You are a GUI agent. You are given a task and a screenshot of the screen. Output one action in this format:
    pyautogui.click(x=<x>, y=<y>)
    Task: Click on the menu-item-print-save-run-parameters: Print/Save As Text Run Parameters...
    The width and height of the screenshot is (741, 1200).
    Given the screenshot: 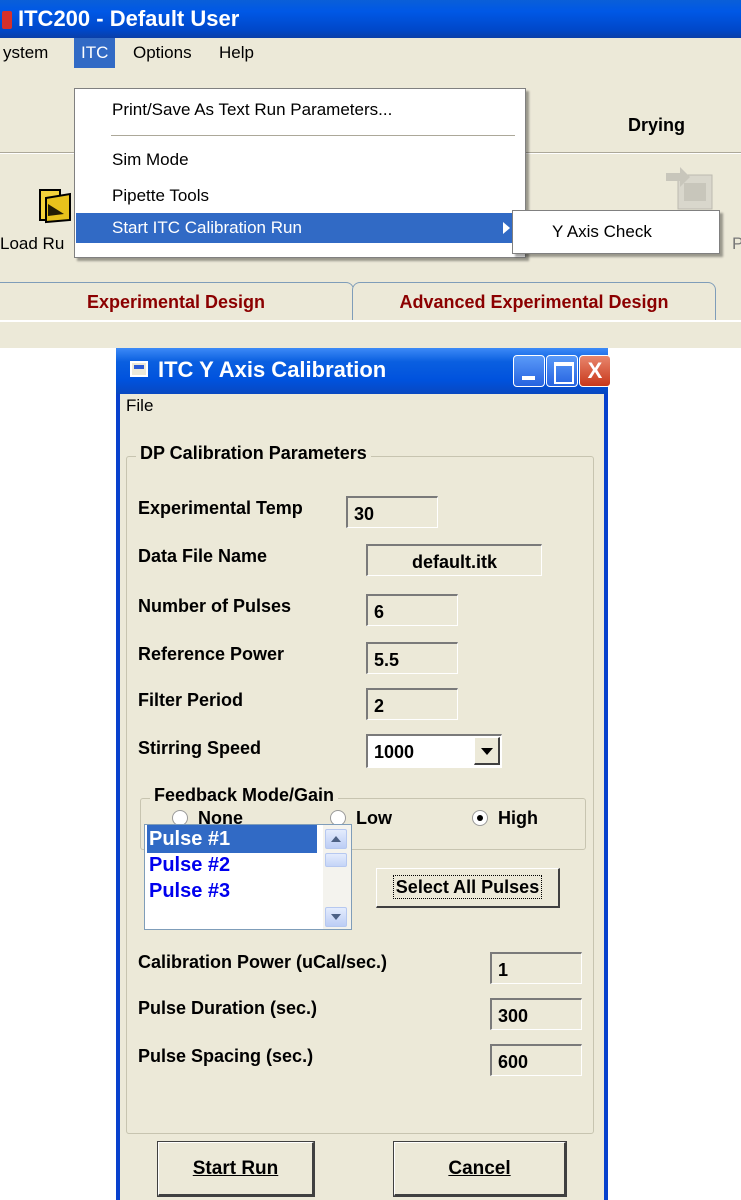 What is the action you would take?
    pyautogui.click(x=300, y=110)
    